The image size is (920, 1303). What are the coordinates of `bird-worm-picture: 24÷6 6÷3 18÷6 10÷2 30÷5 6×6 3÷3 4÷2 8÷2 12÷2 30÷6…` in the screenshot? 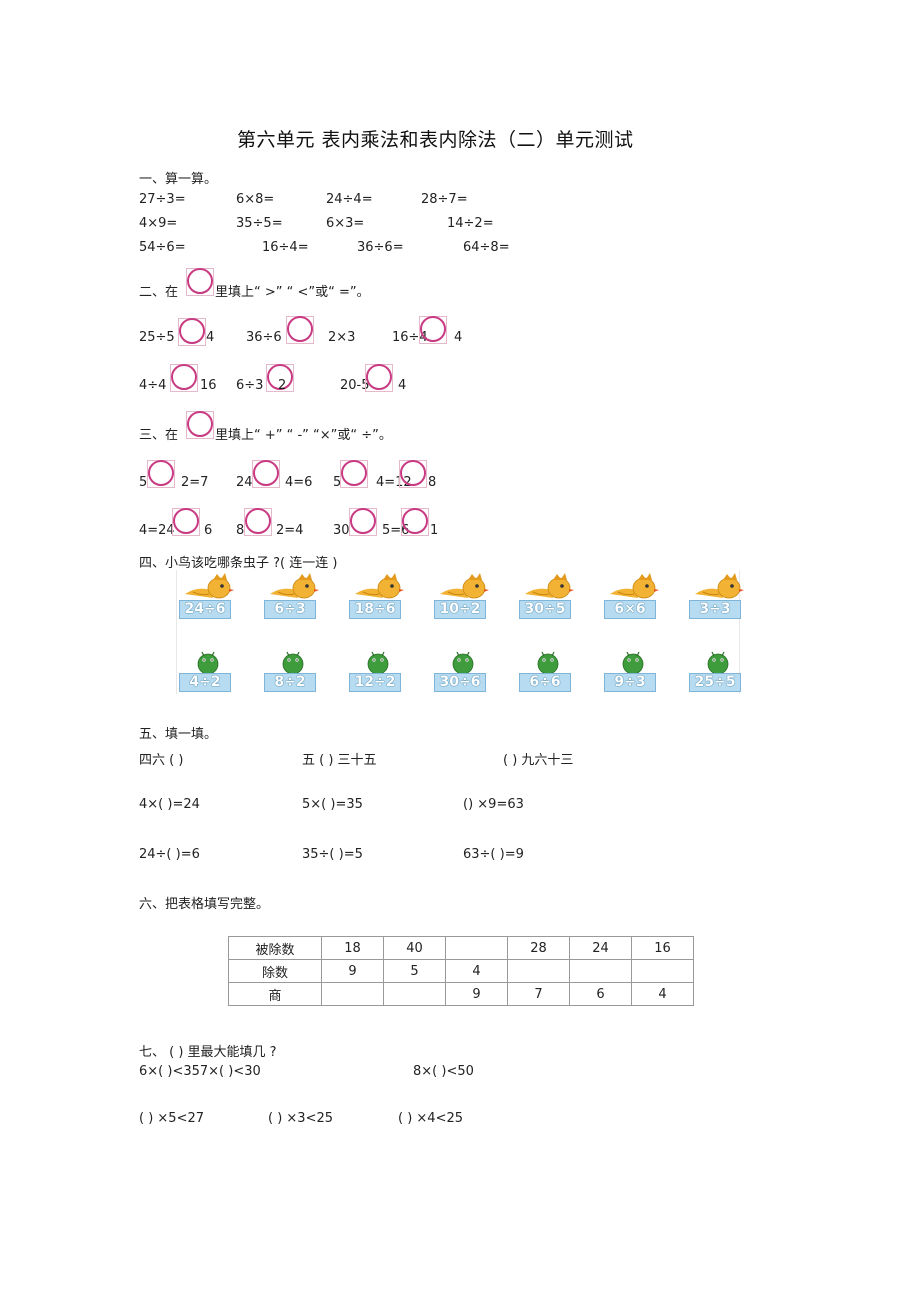 It's located at (460, 632).